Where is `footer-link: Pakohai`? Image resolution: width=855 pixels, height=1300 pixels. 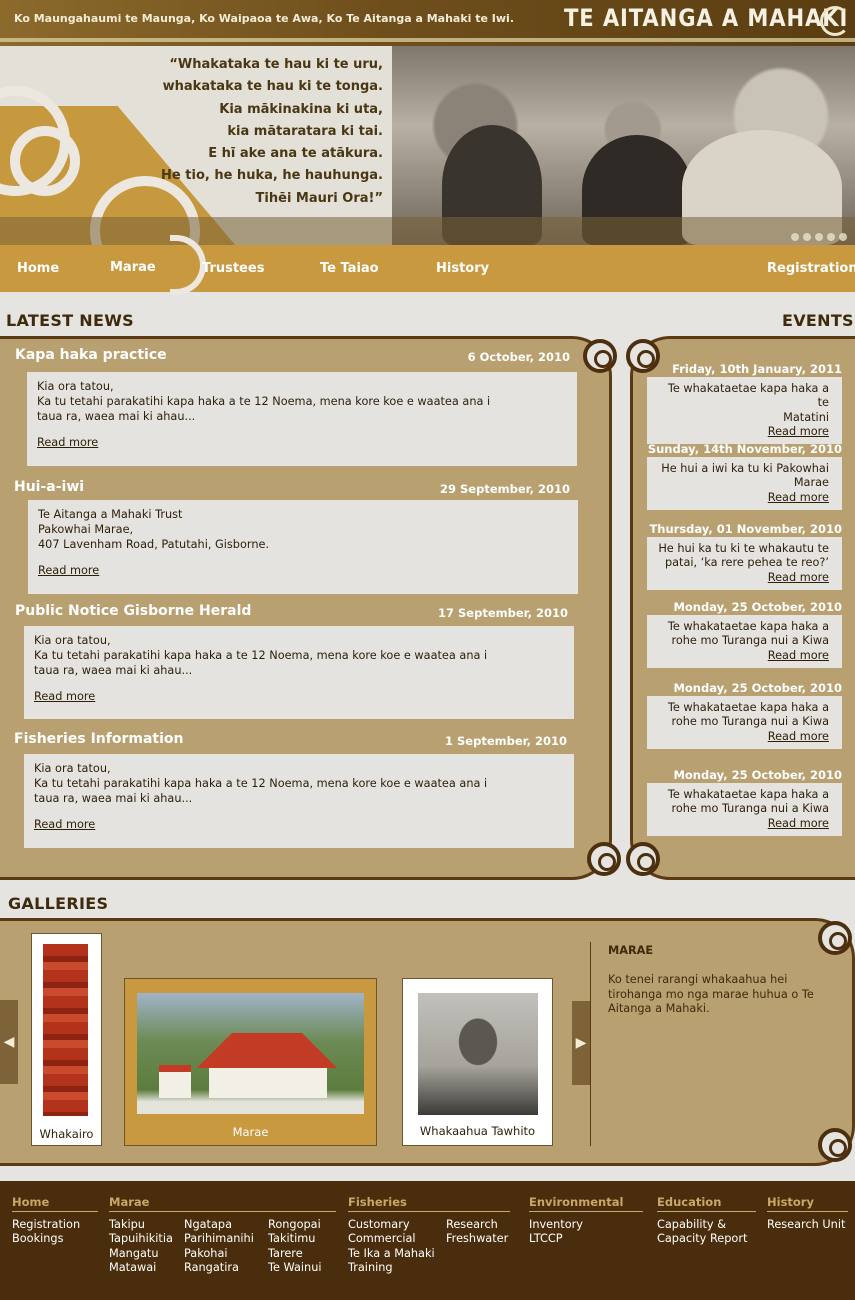
footer-link: Pakohai is located at coordinates (206, 1253).